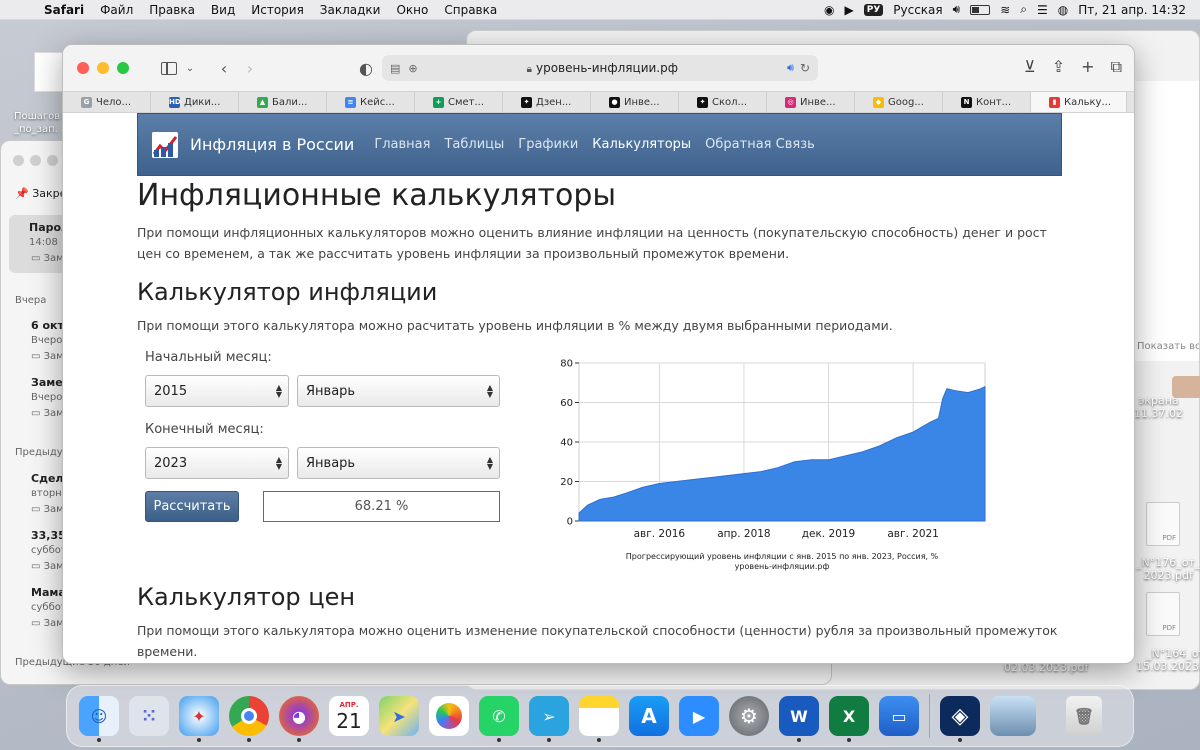  Describe the element at coordinates (398, 391) in the screenshot. I see `start-month-select: Январь ▲ ▼` at that location.